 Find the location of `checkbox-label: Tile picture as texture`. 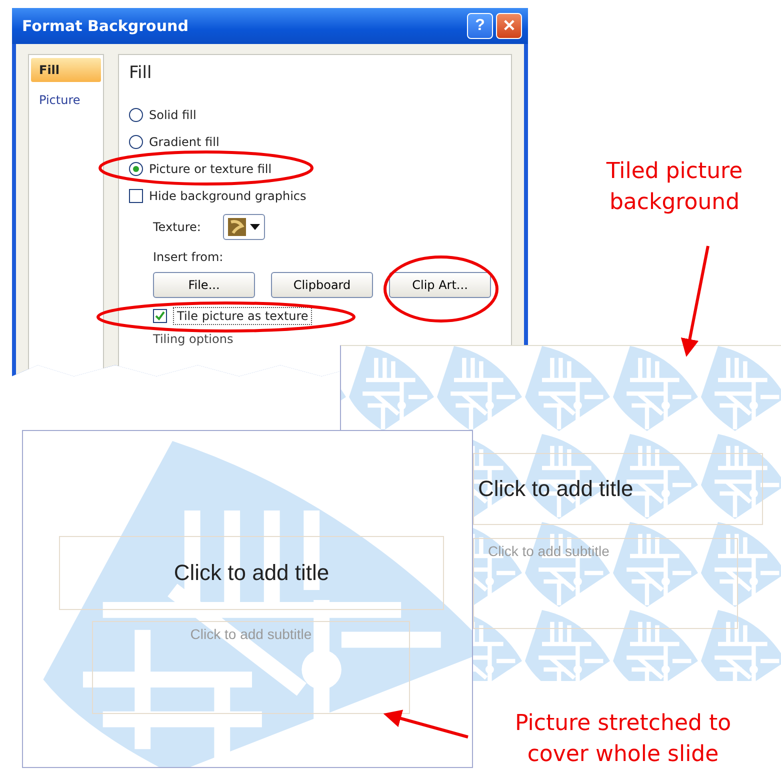

checkbox-label: Tile picture as texture is located at coordinates (242, 316).